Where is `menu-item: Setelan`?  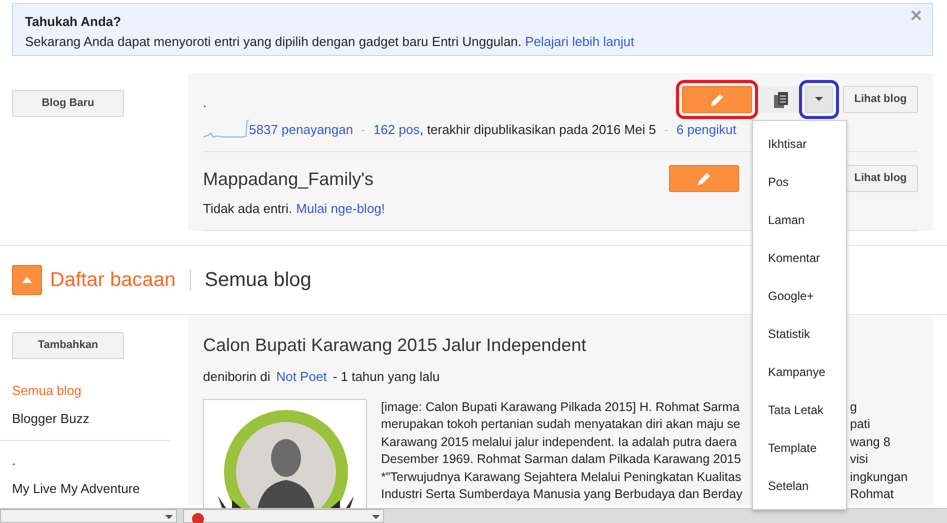 menu-item: Setelan is located at coordinates (799, 486).